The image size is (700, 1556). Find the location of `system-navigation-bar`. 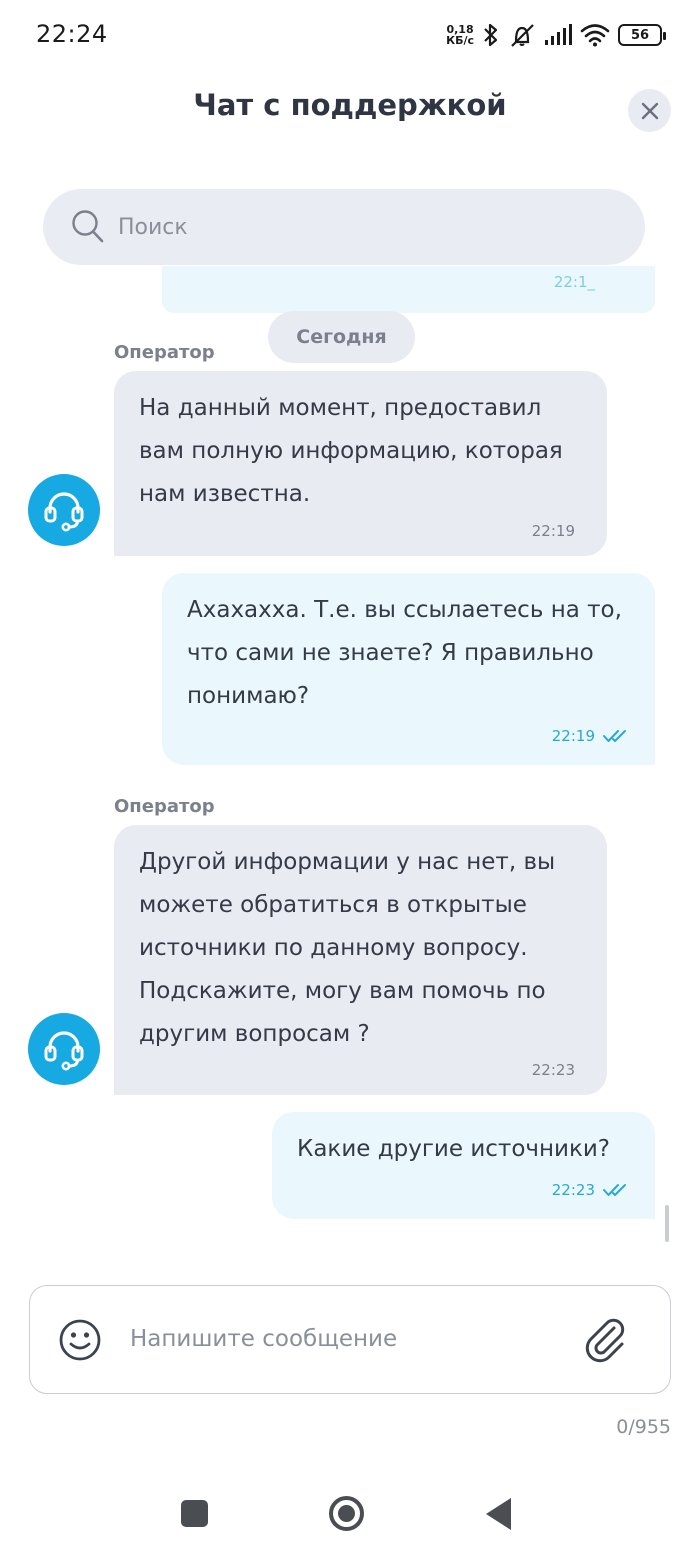

system-navigation-bar is located at coordinates (350, 1513).